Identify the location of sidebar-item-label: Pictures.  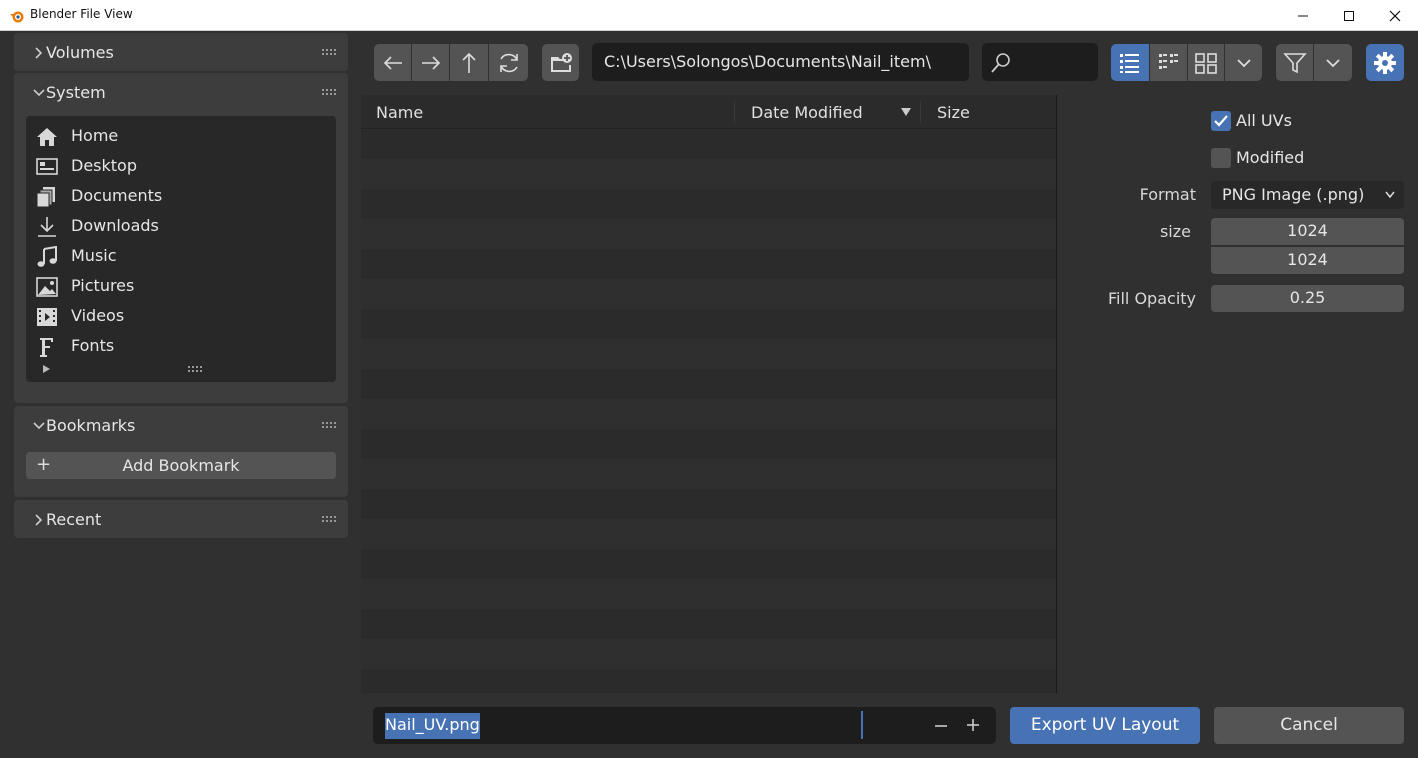
(103, 285).